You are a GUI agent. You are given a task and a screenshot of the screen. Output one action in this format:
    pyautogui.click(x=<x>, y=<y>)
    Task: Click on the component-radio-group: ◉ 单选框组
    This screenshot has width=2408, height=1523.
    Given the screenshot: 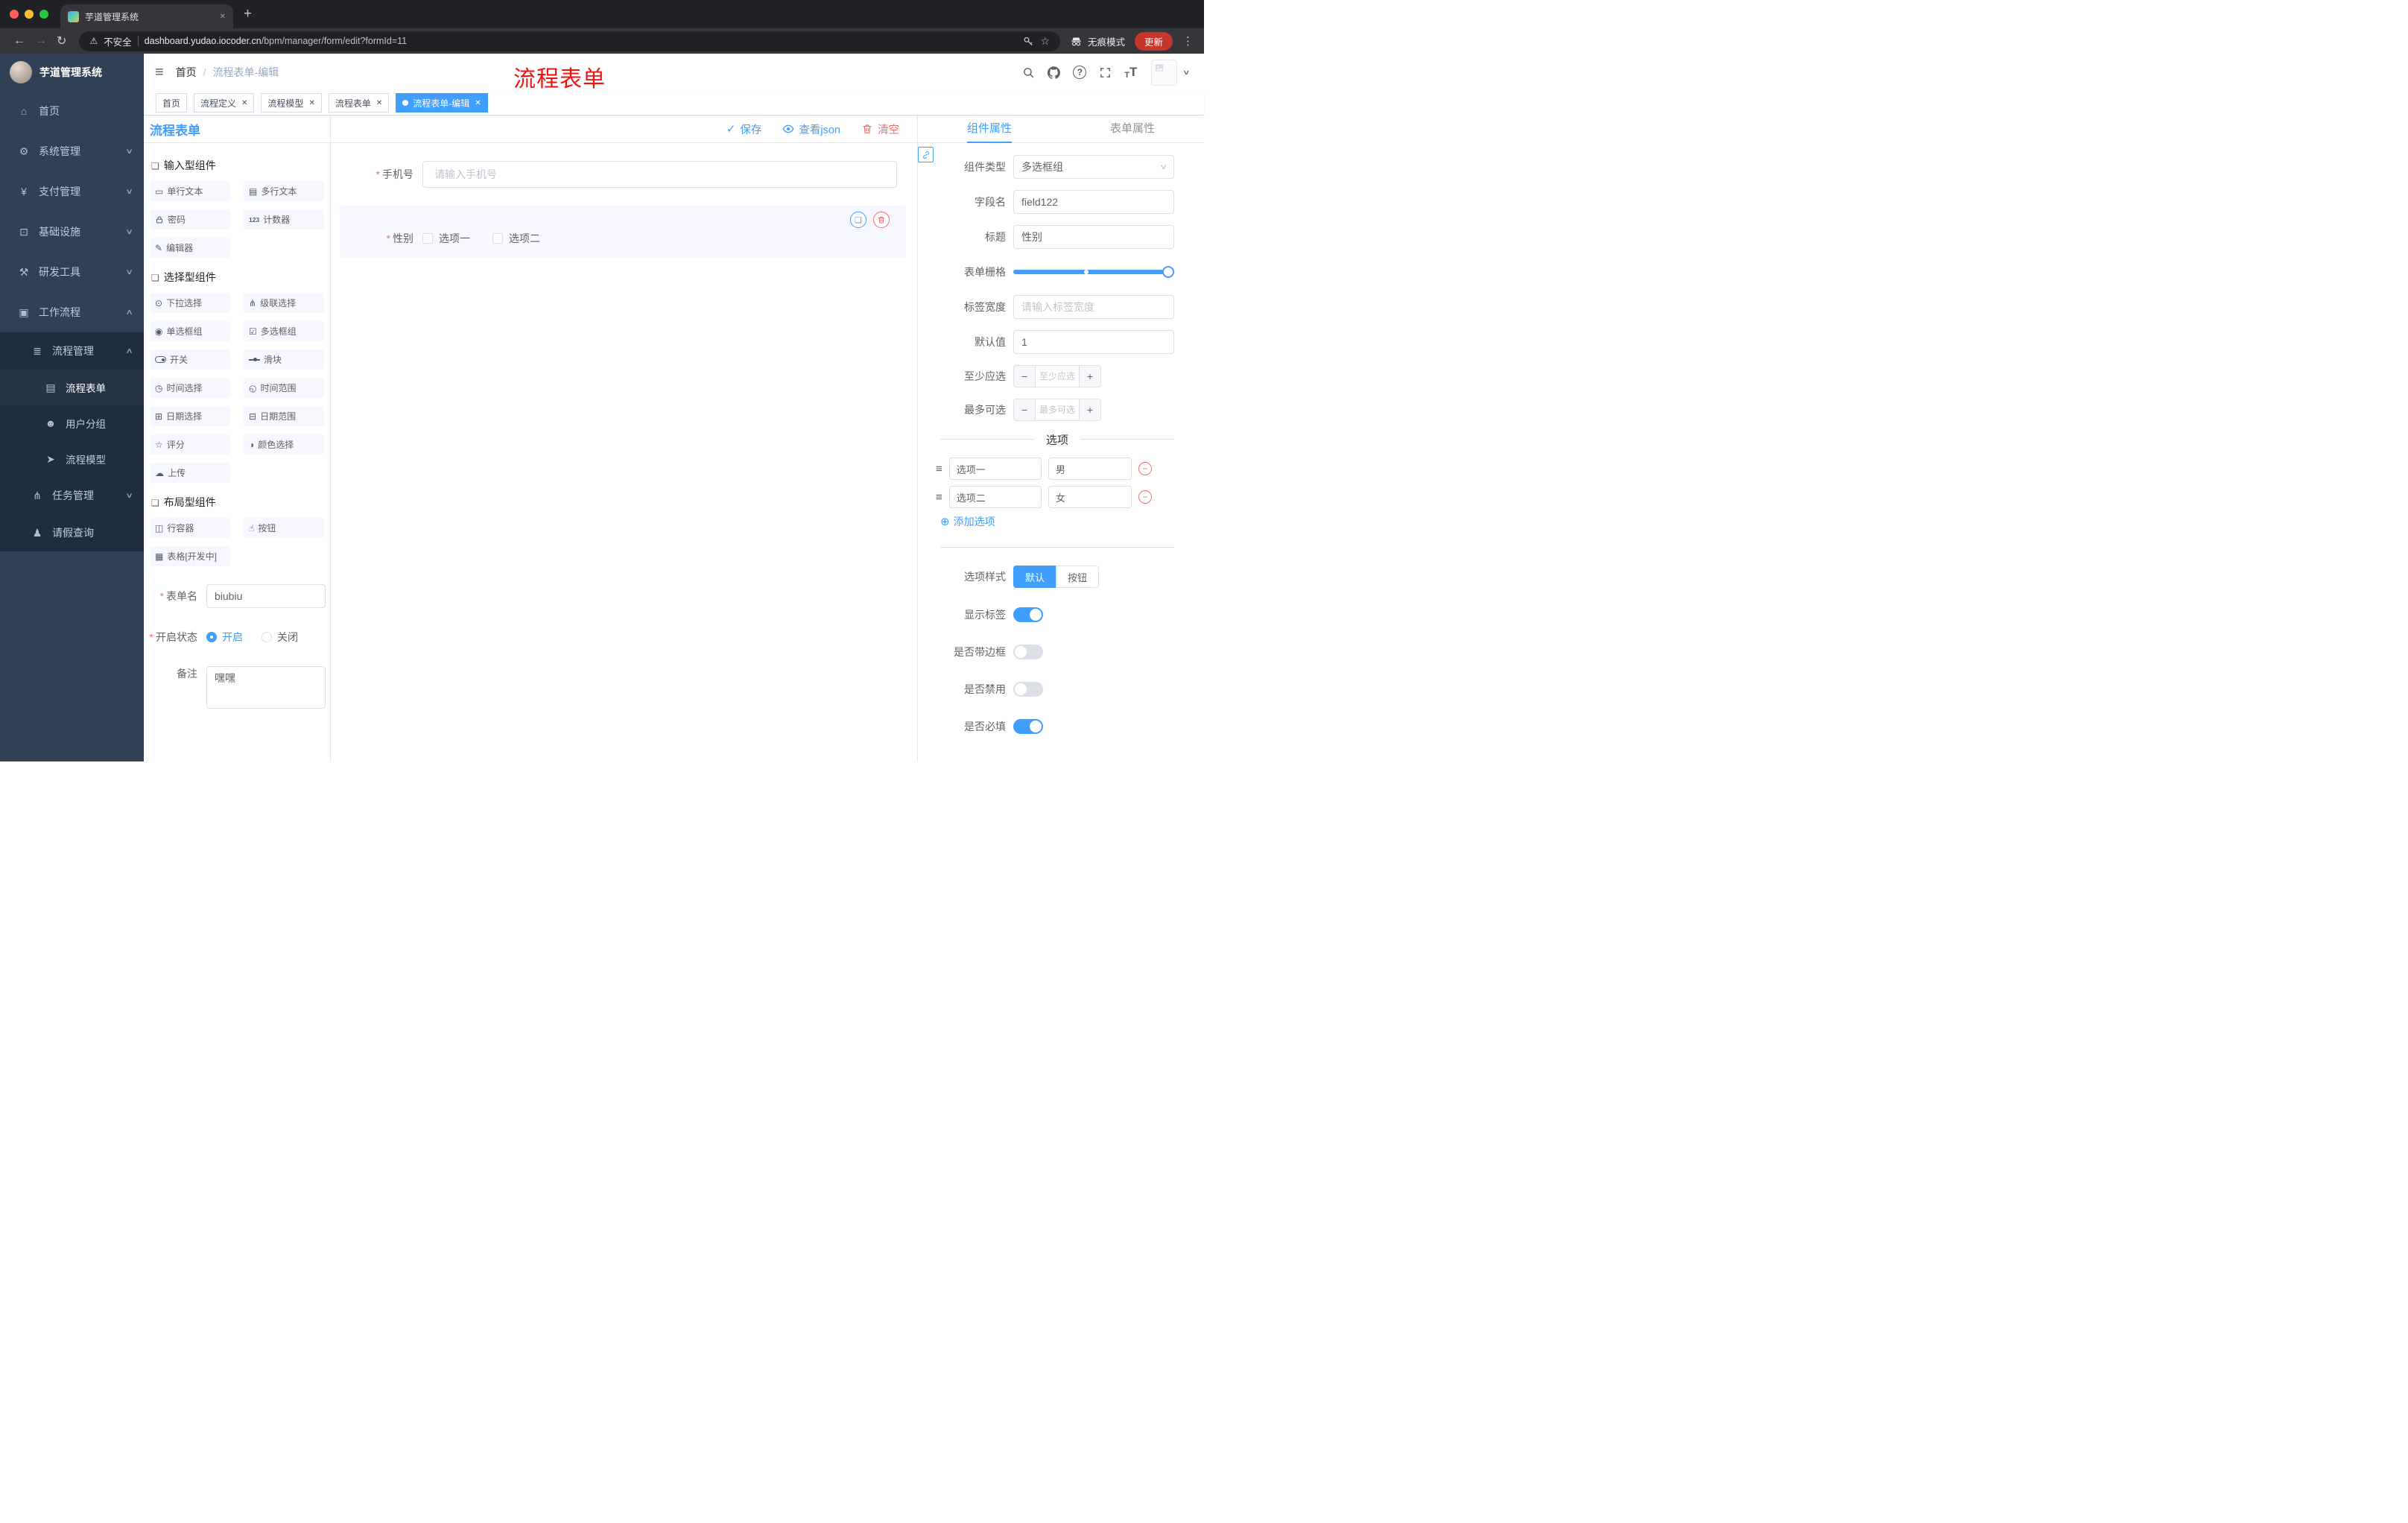 What is the action you would take?
    pyautogui.click(x=190, y=331)
    